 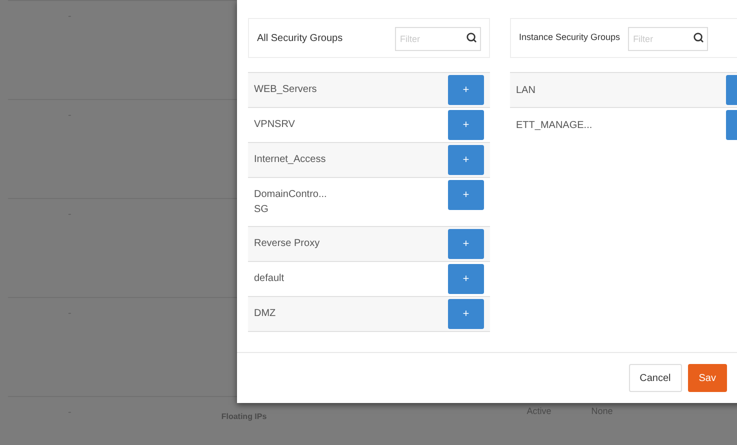 What do you see at coordinates (569, 37) in the screenshot?
I see `panel-title: Instance Security Groups` at bounding box center [569, 37].